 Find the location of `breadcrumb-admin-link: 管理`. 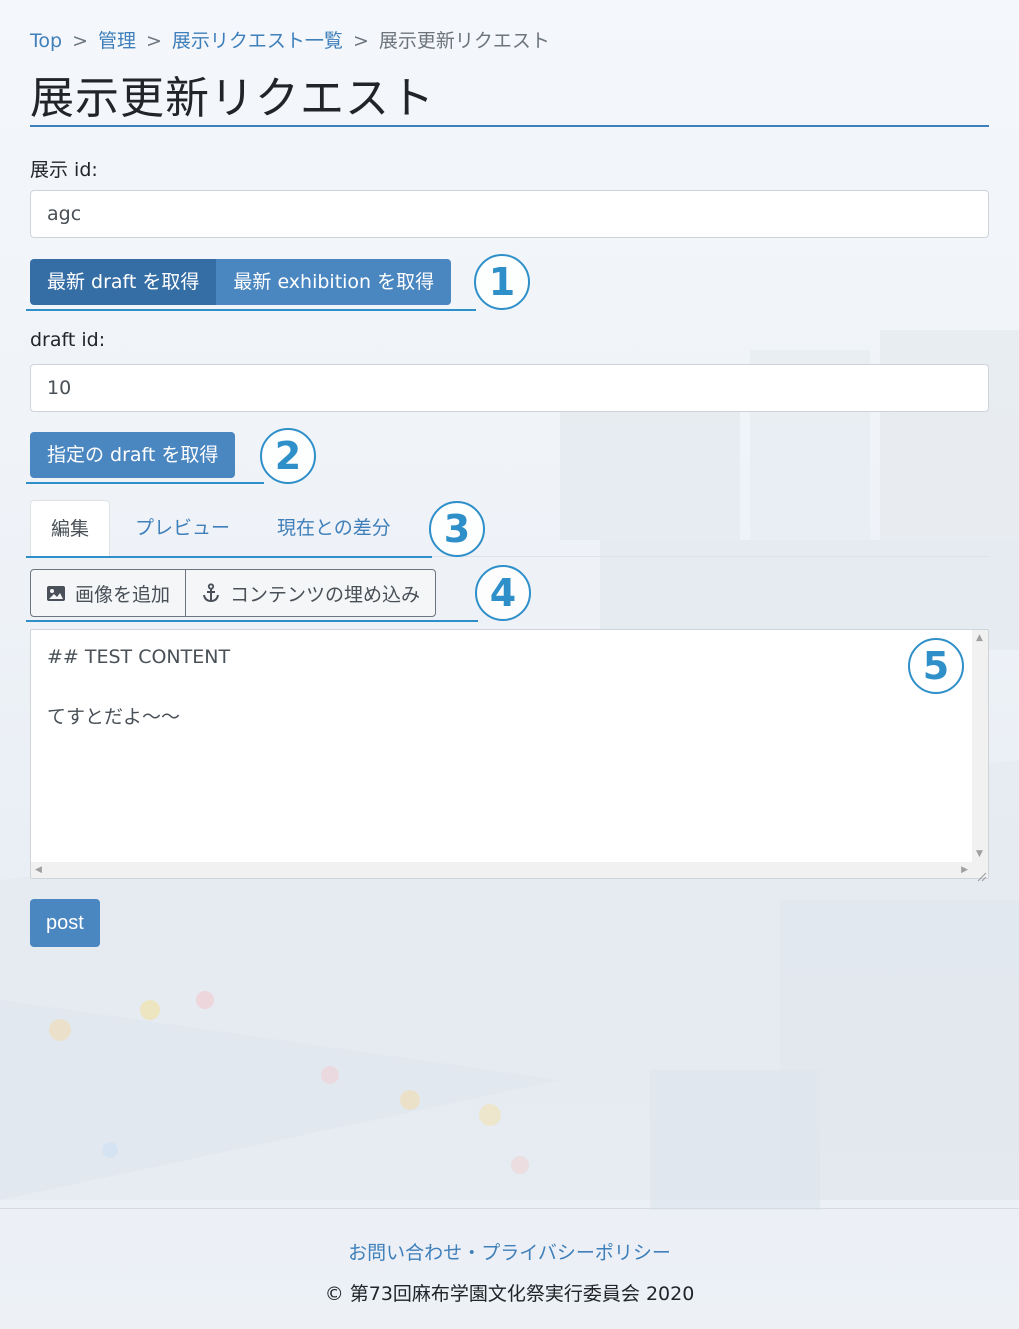

breadcrumb-admin-link: 管理 is located at coordinates (117, 41).